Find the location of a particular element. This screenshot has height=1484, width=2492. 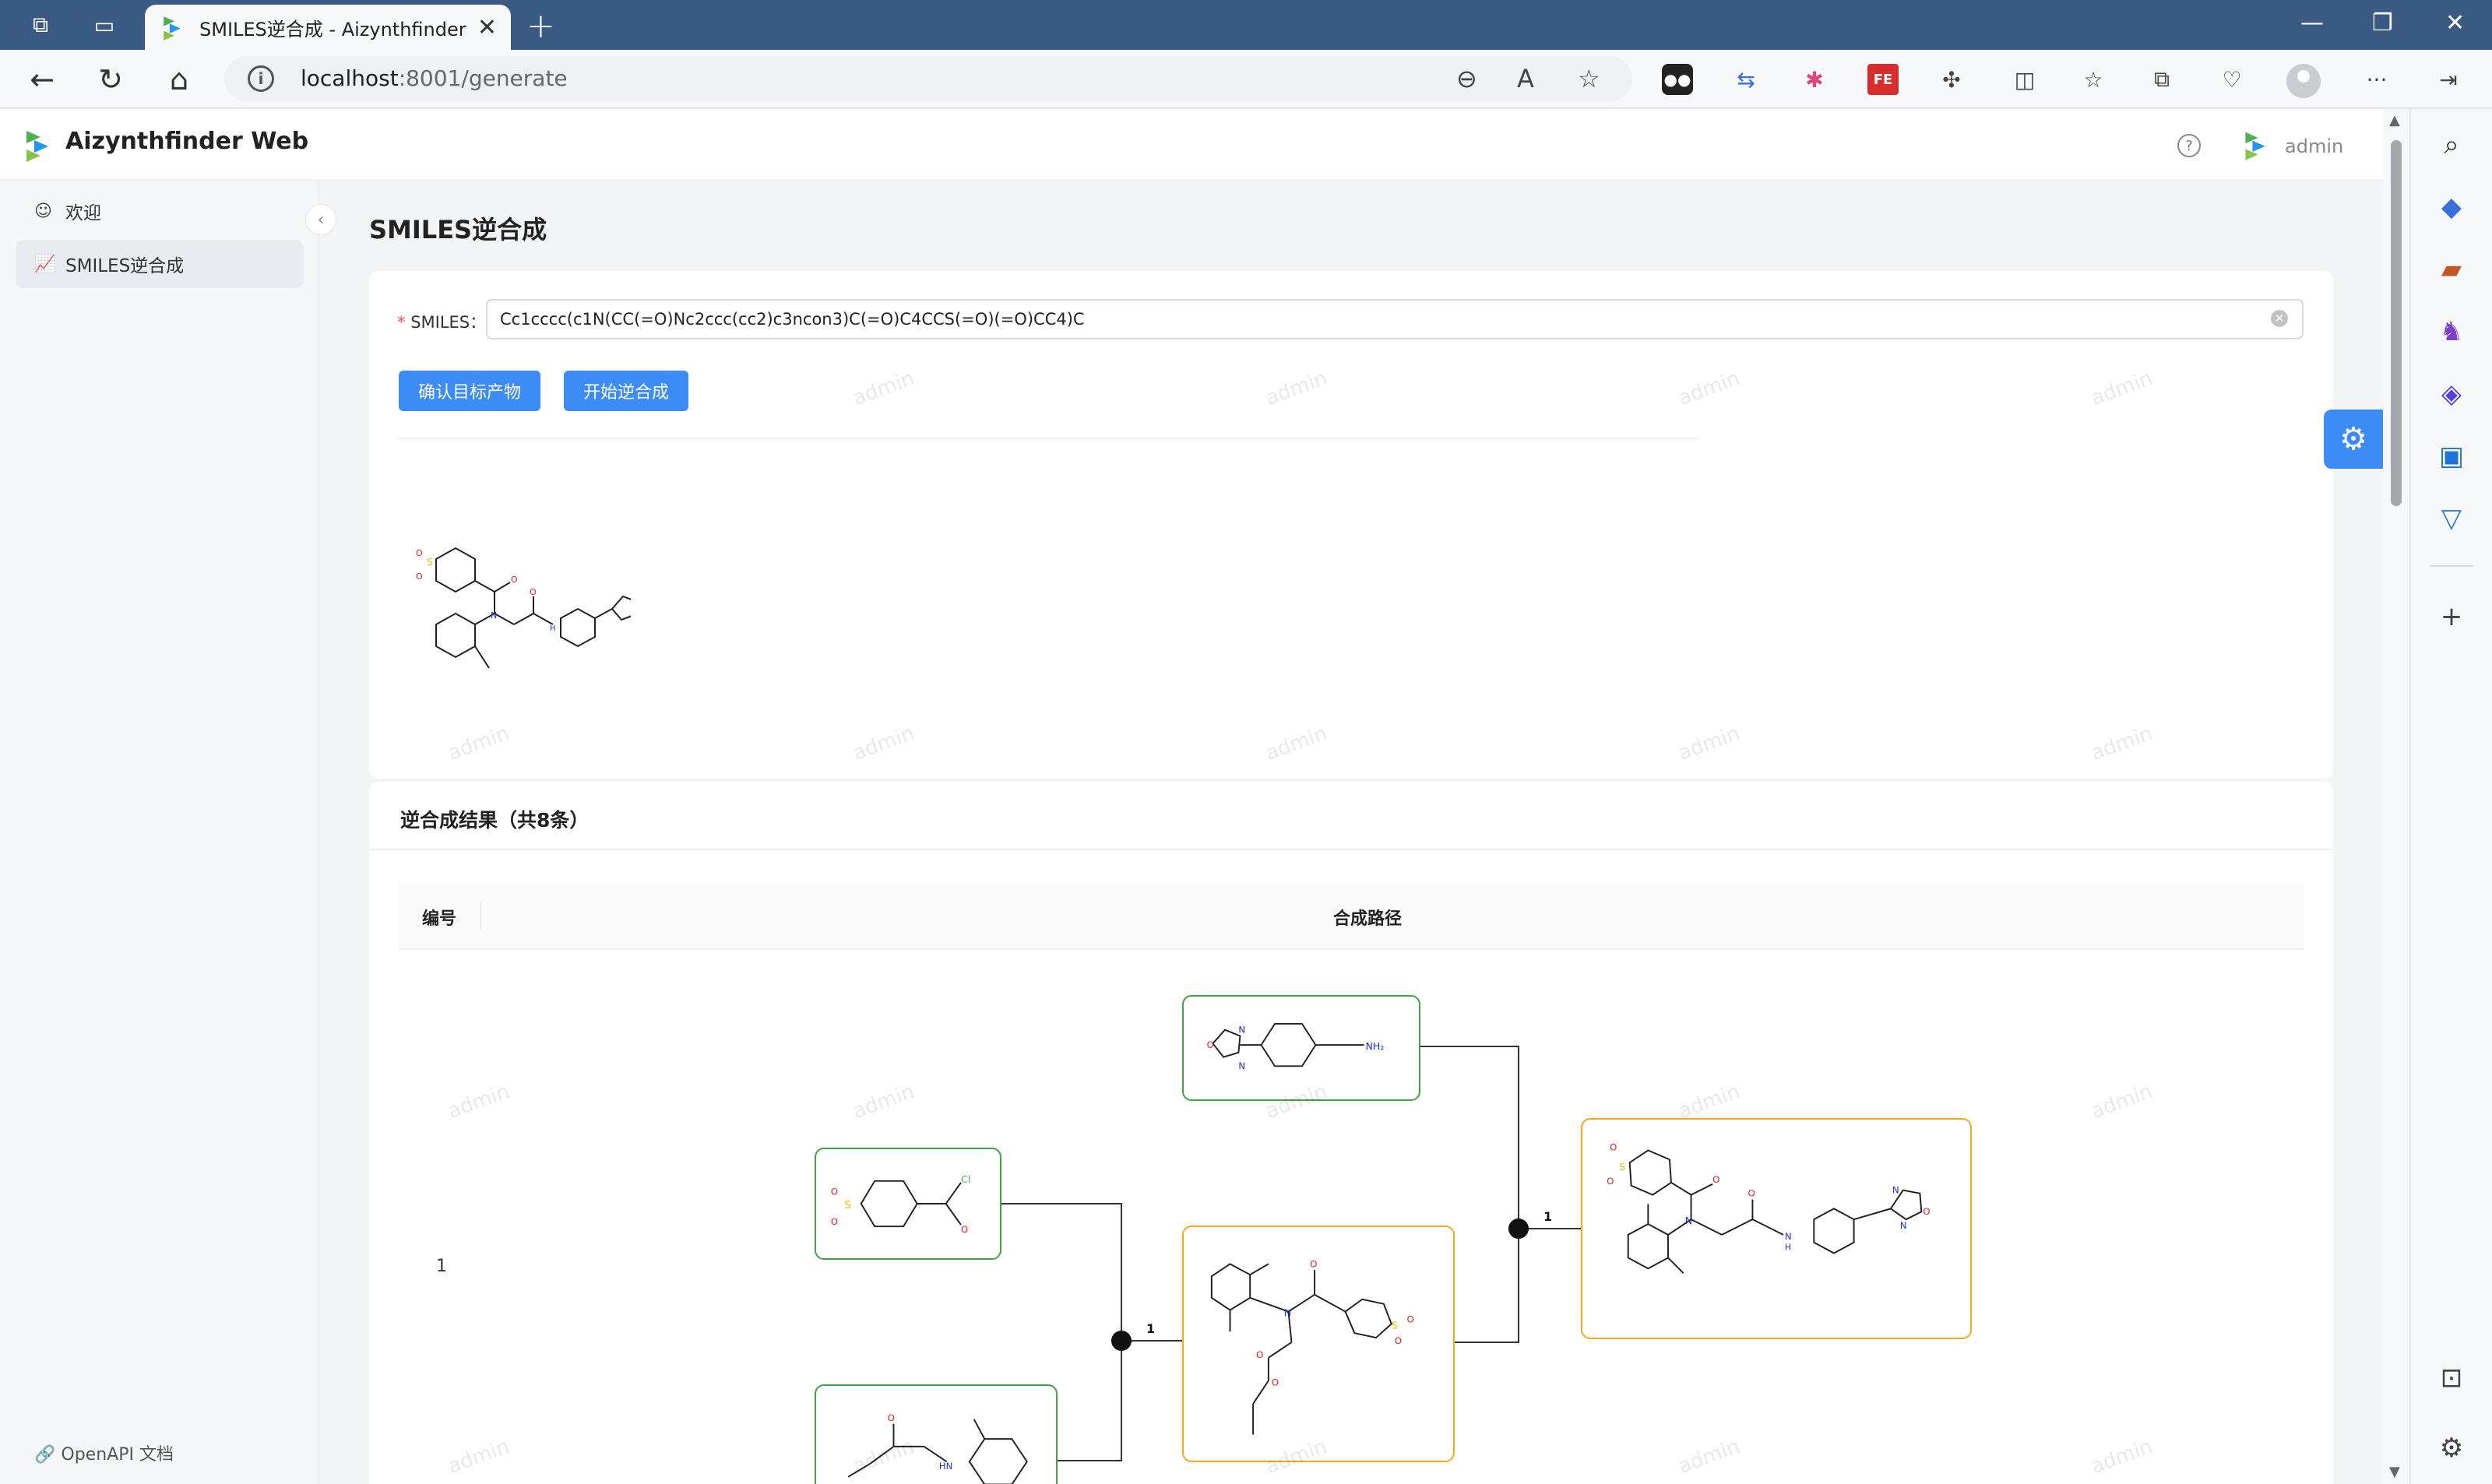

site-info-icon: i is located at coordinates (261, 78).